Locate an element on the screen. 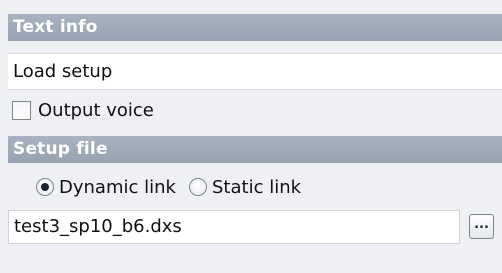 This screenshot has width=502, height=273. dynamic-link-radio is located at coordinates (45, 187).